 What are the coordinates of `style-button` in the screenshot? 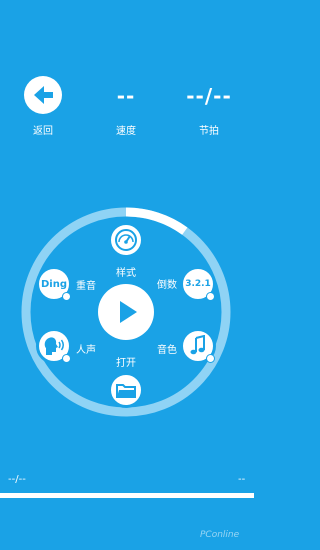 It's located at (126, 240).